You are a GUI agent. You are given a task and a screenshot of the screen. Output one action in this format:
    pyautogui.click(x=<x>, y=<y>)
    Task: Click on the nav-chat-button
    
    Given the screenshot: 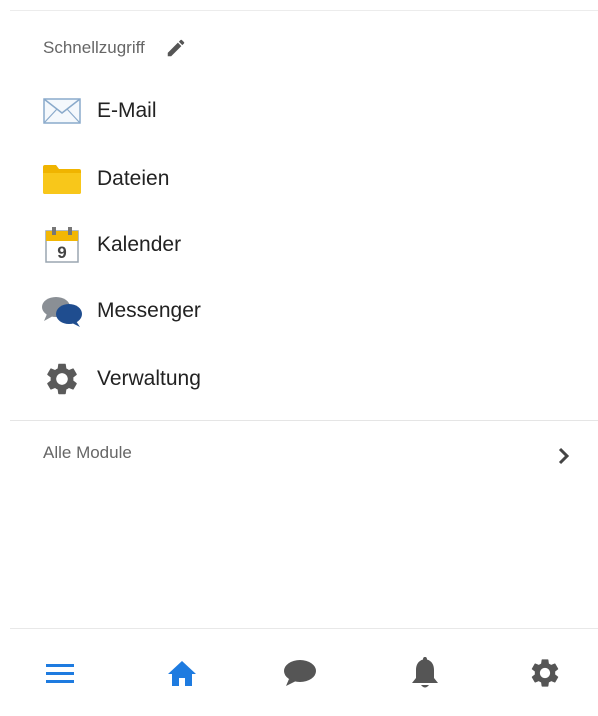 What is the action you would take?
    pyautogui.click(x=300, y=675)
    